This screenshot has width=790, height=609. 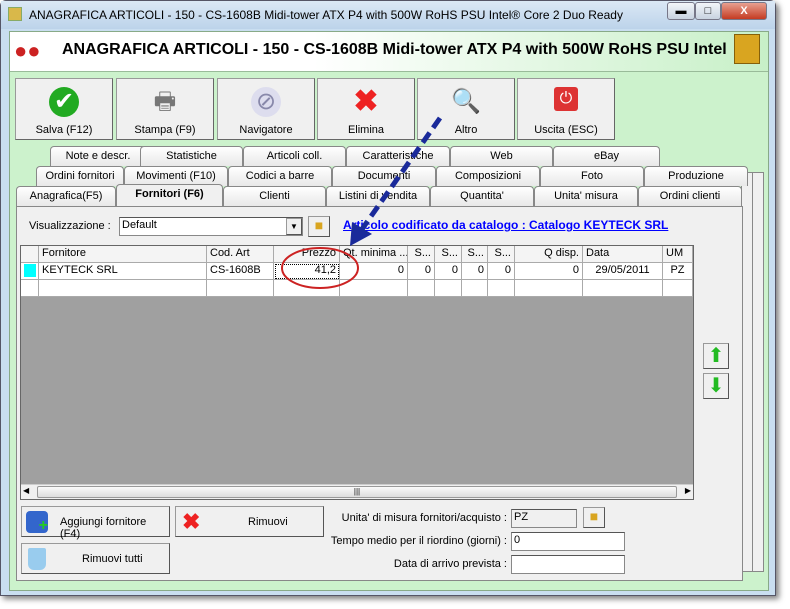 What do you see at coordinates (249, 521) in the screenshot?
I see `remove-button: ✖ Rimuovi` at bounding box center [249, 521].